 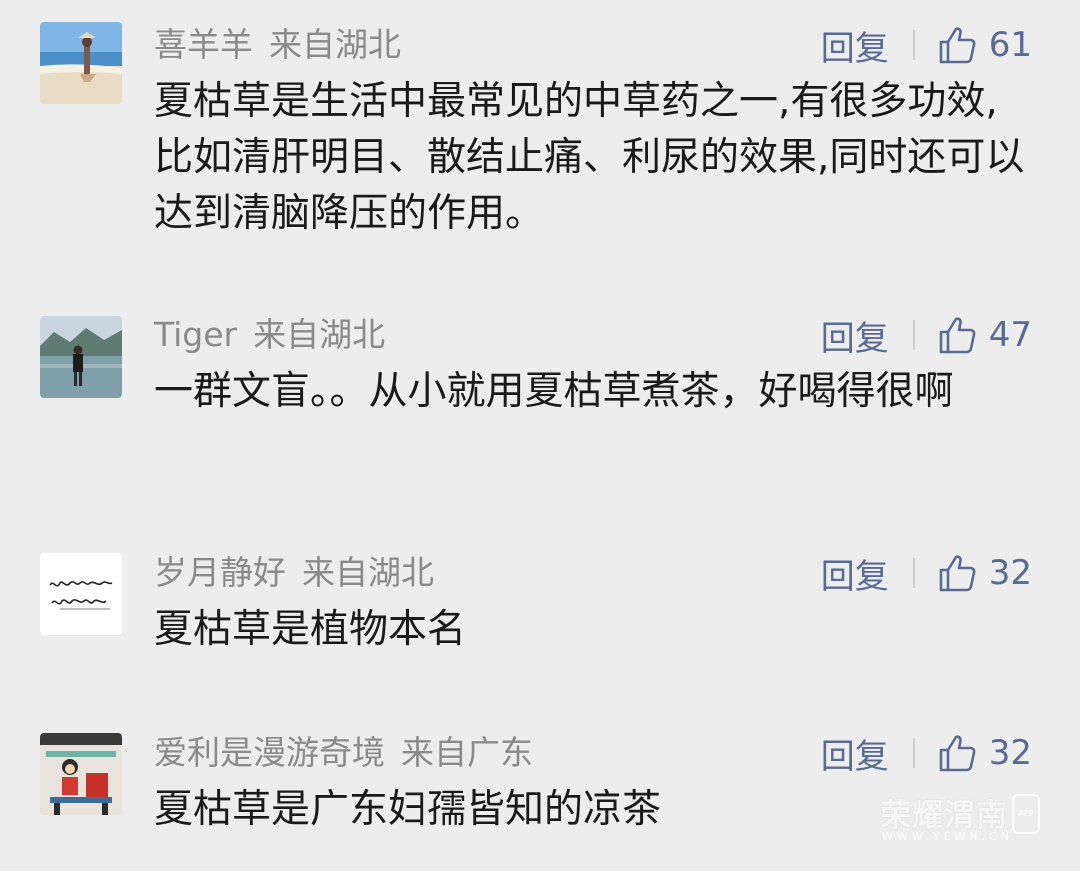 I want to click on watermark-logo: 荣耀渭南 WWW.YEWN.CN APP, so click(x=965, y=820).